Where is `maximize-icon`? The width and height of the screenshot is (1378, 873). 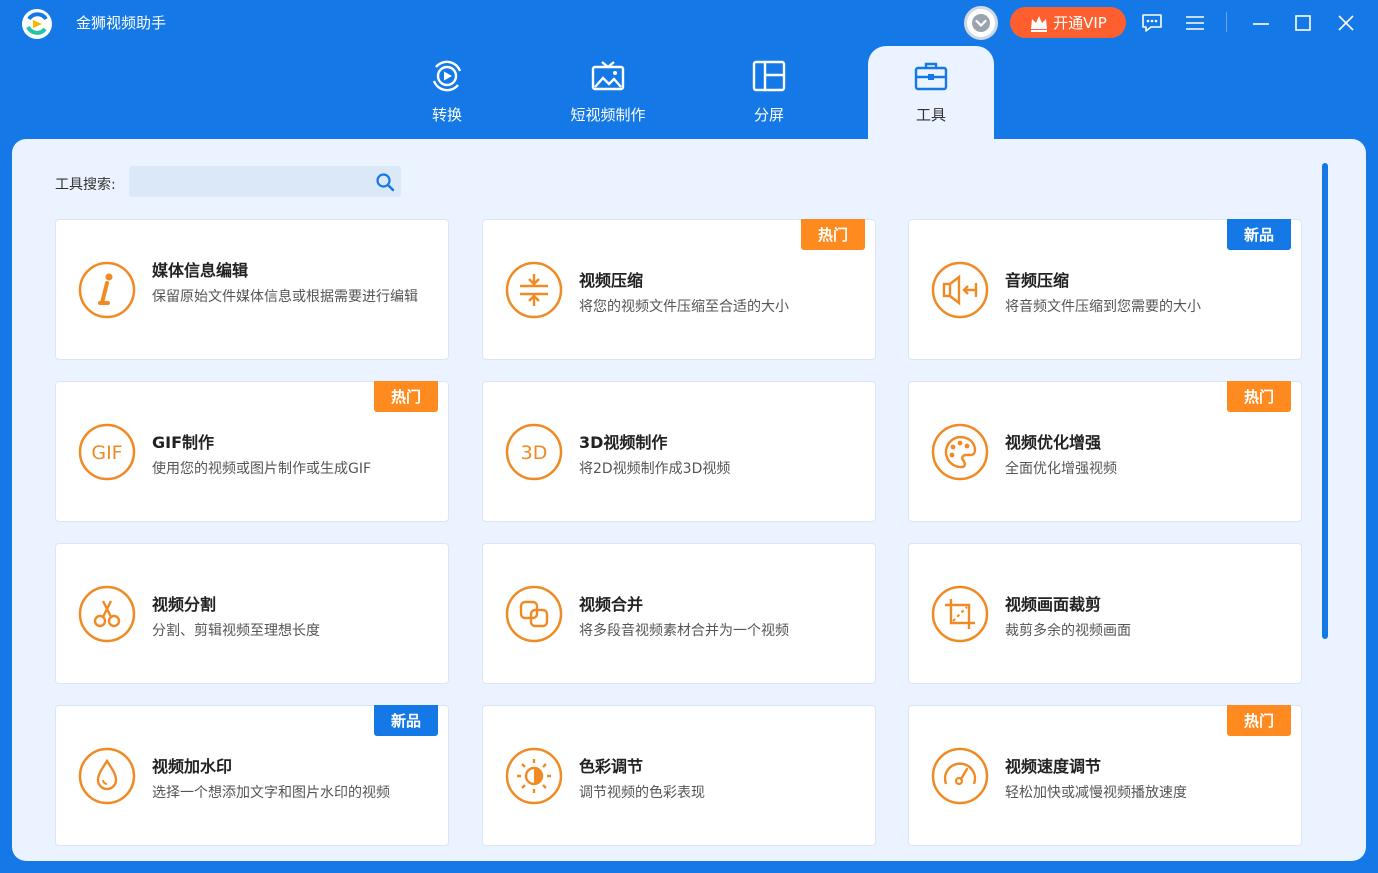 maximize-icon is located at coordinates (1303, 23).